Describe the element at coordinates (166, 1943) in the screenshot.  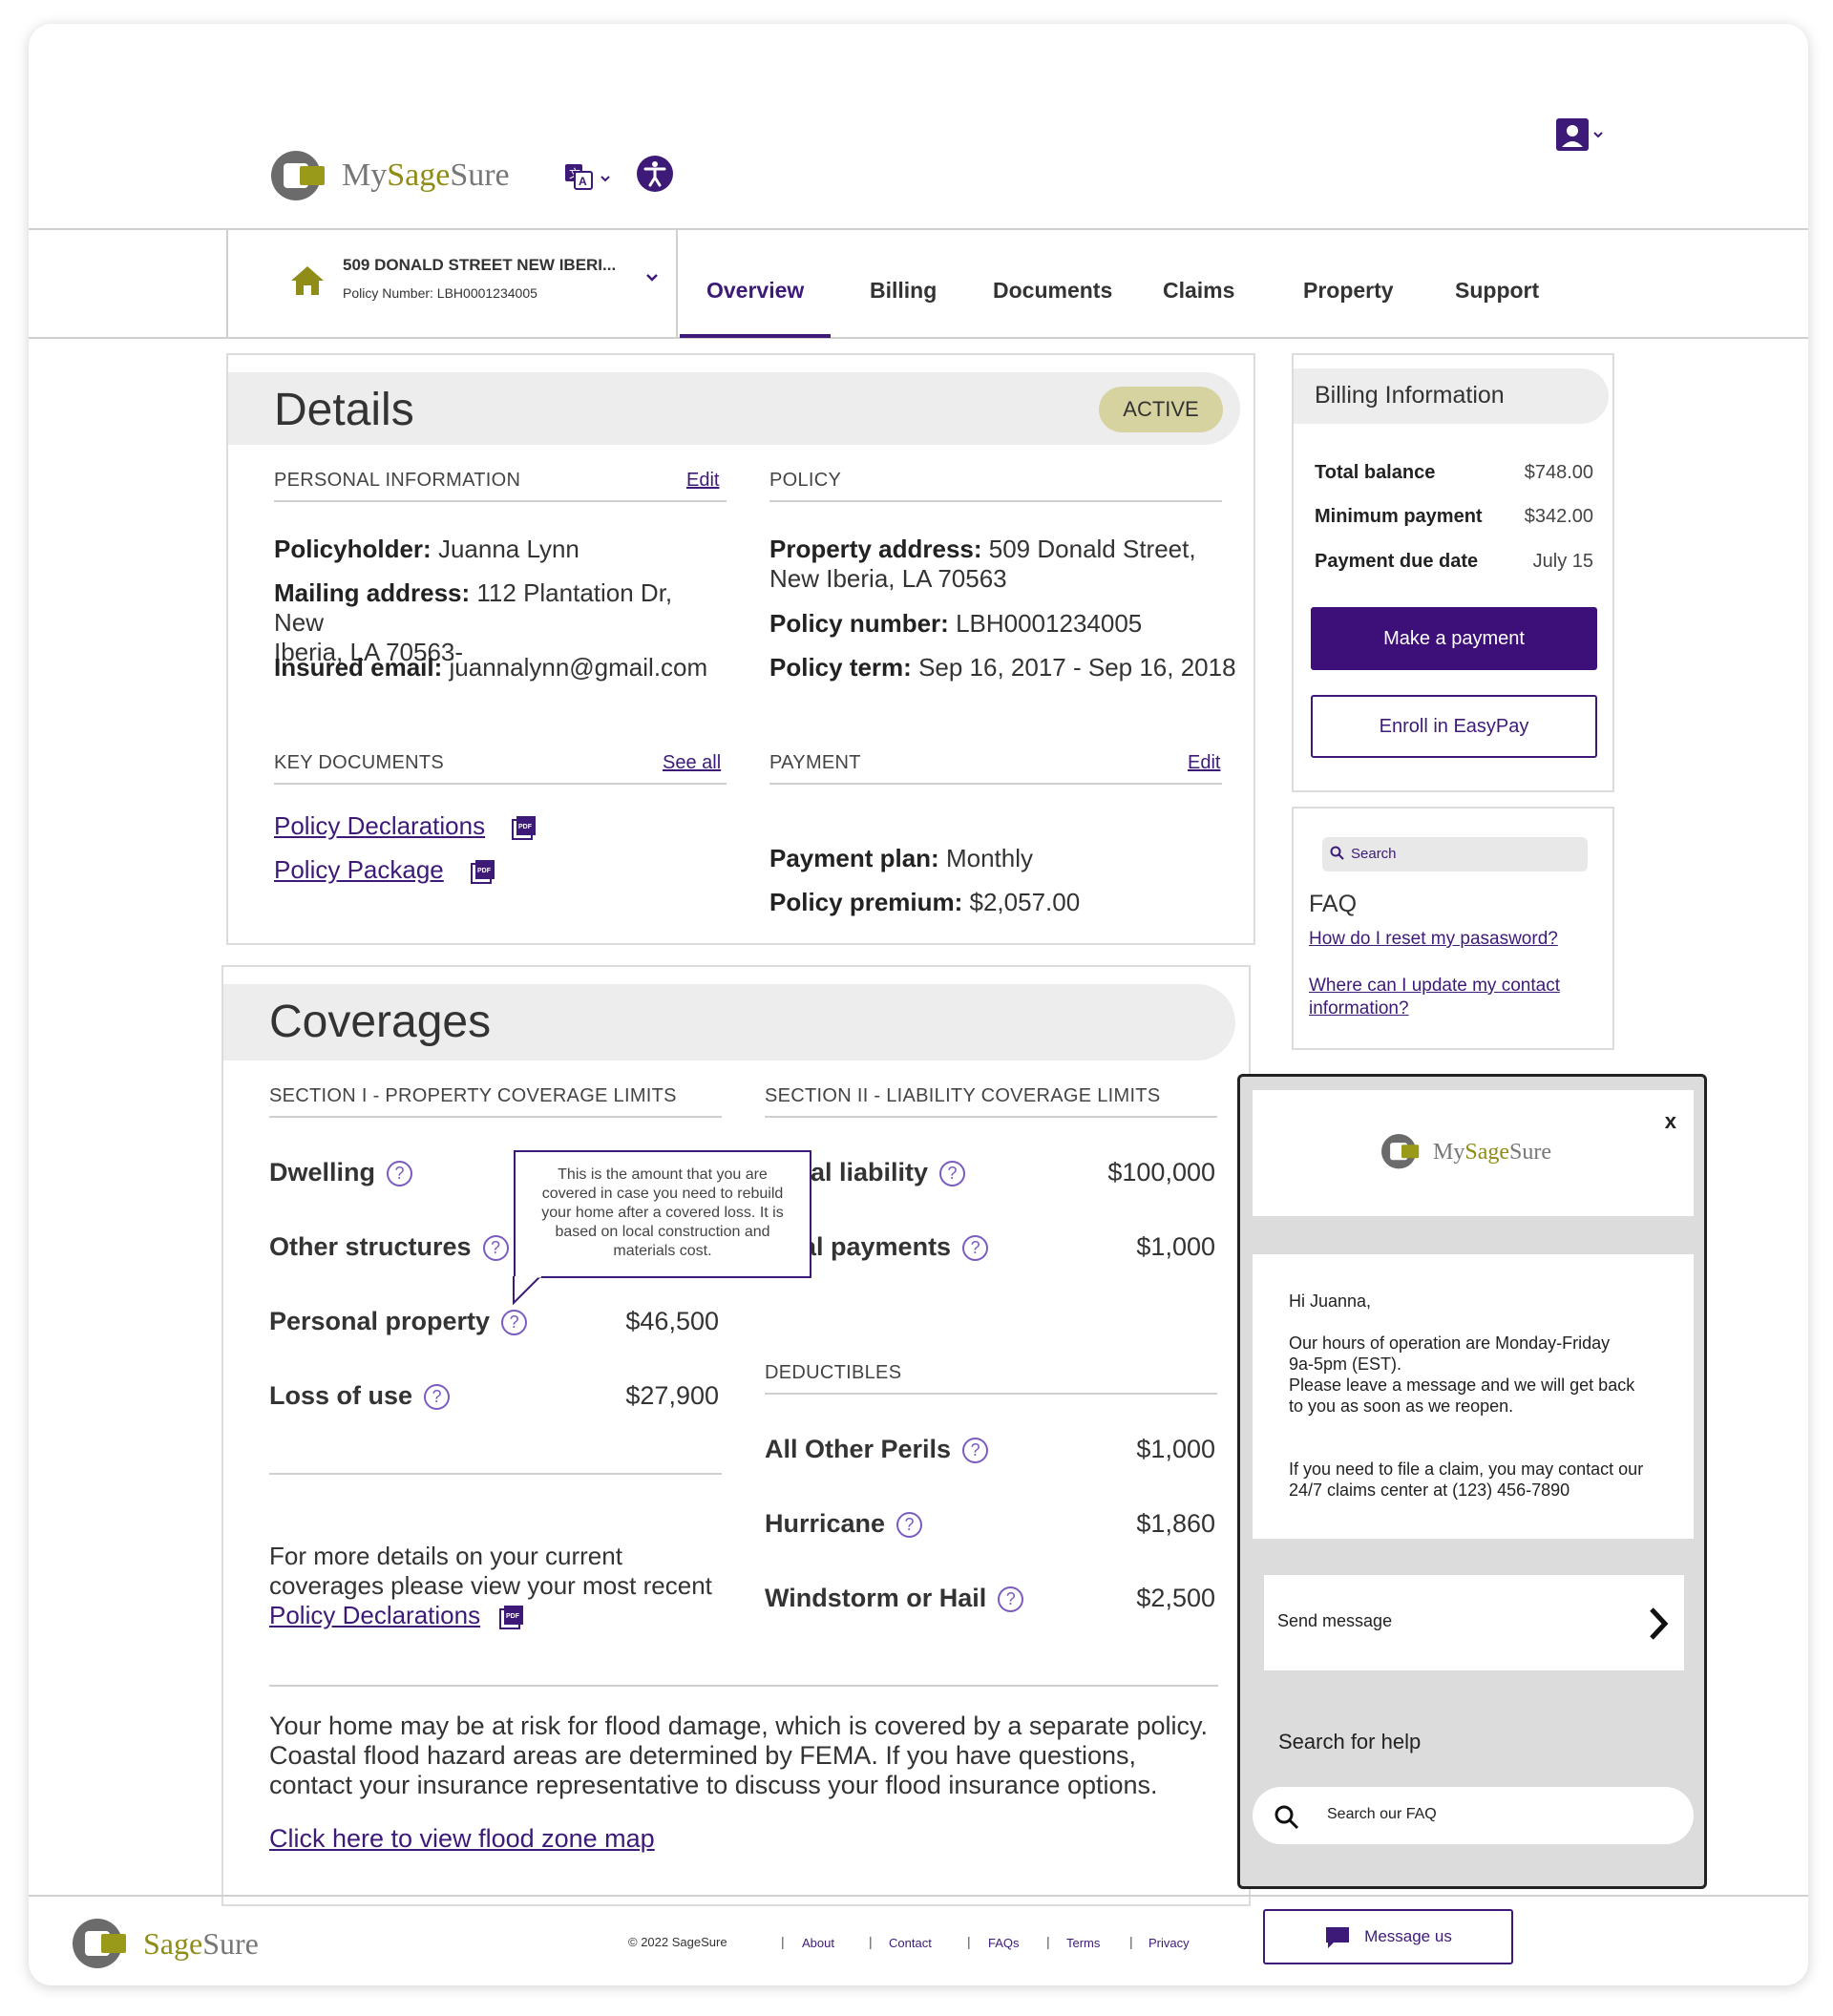
I see `sagesure-footer-logo: SageSure` at that location.